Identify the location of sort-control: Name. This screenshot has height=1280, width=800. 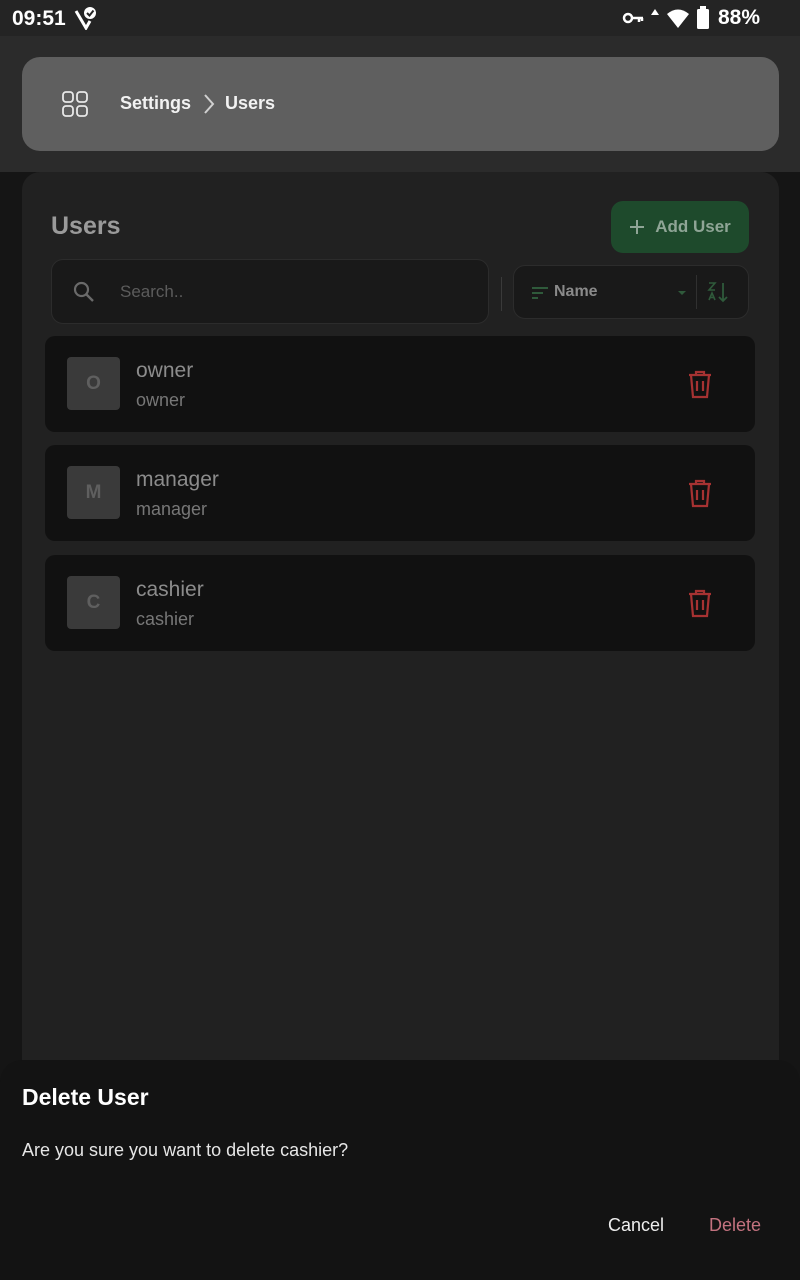
(631, 292).